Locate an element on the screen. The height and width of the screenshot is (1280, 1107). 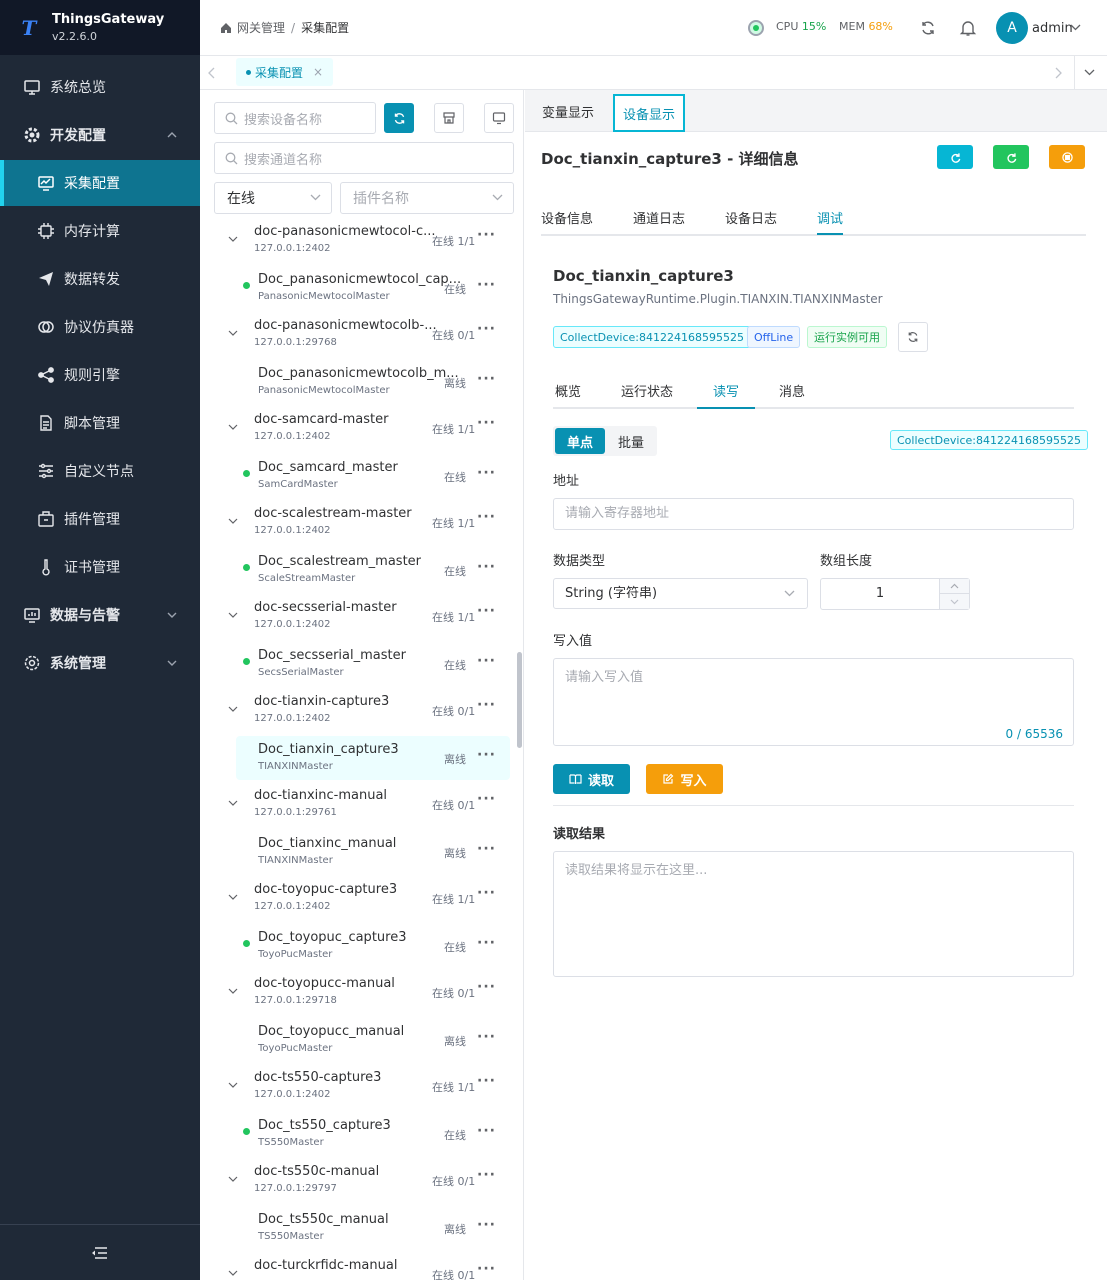
mode-batch: 批量 is located at coordinates (631, 441).